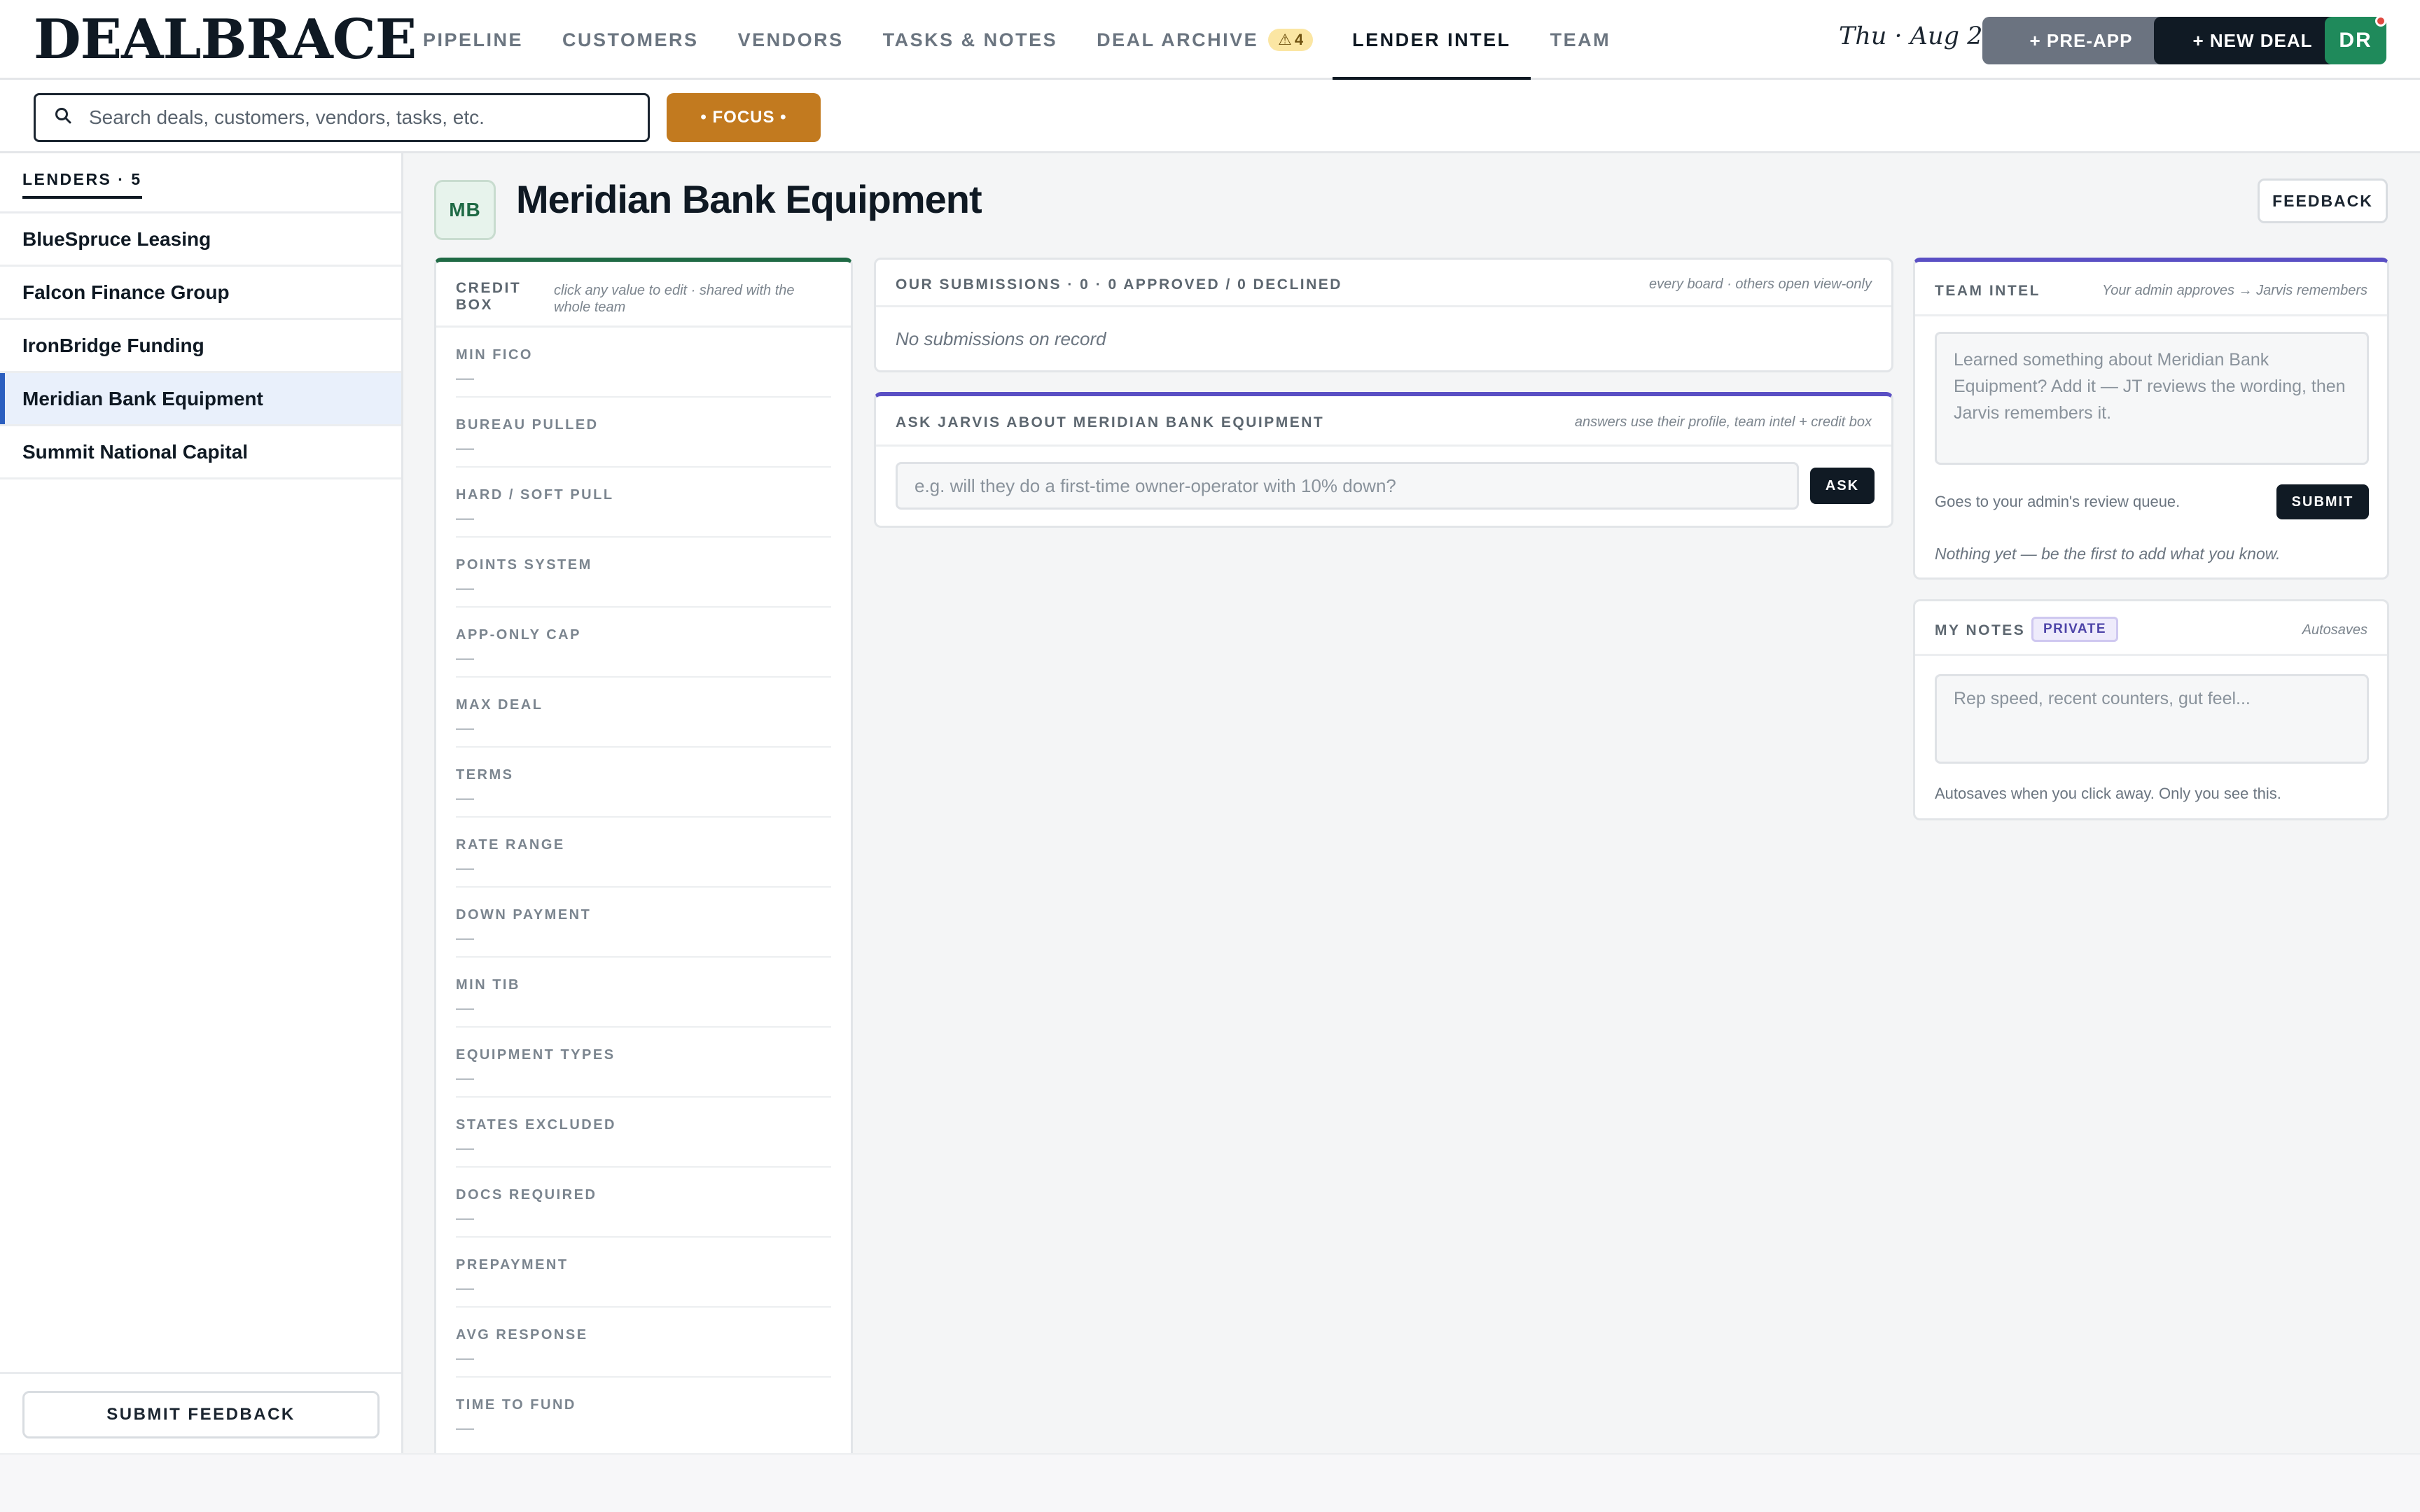 The height and width of the screenshot is (1512, 2420). What do you see at coordinates (1842, 486) in the screenshot?
I see `ask-button: ASK` at bounding box center [1842, 486].